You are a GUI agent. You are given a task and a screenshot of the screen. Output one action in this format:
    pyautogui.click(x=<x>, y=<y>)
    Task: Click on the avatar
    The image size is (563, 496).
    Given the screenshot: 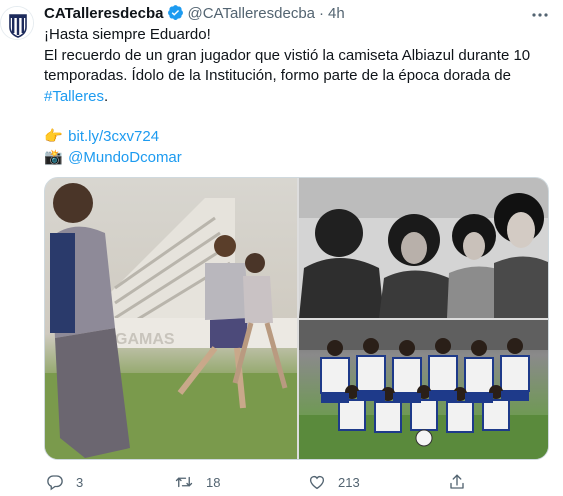 What is the action you would take?
    pyautogui.click(x=17, y=23)
    